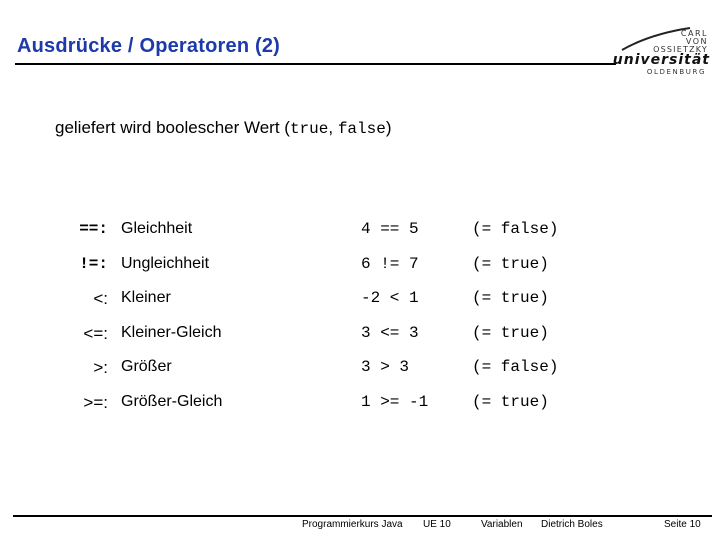 The width and height of the screenshot is (720, 540). I want to click on intro-text: geliefert wird boolescher Wert (, so click(172, 127).